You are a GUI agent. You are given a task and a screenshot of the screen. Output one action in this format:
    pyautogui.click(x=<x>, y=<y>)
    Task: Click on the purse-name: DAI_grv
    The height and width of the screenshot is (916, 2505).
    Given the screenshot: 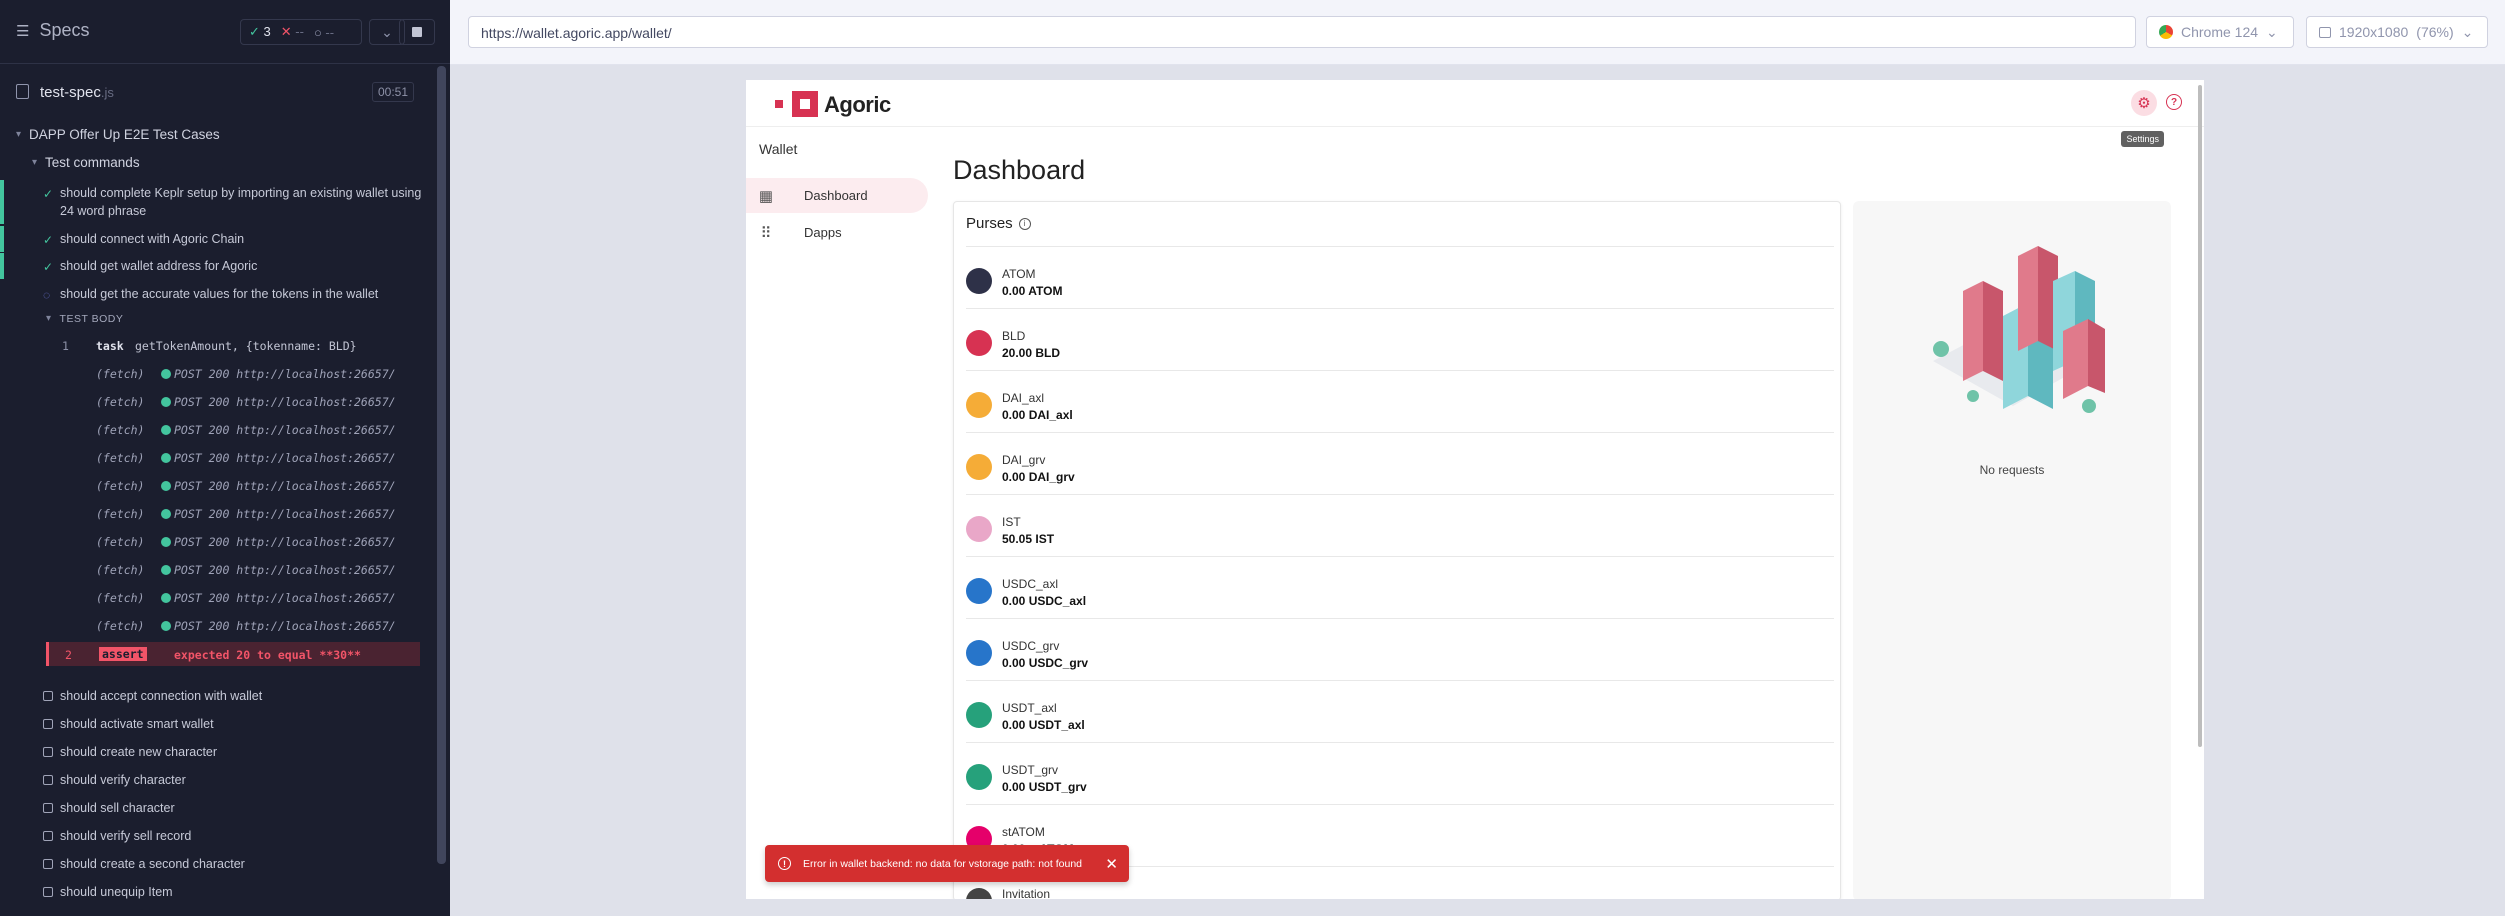 What is the action you would take?
    pyautogui.click(x=1024, y=460)
    